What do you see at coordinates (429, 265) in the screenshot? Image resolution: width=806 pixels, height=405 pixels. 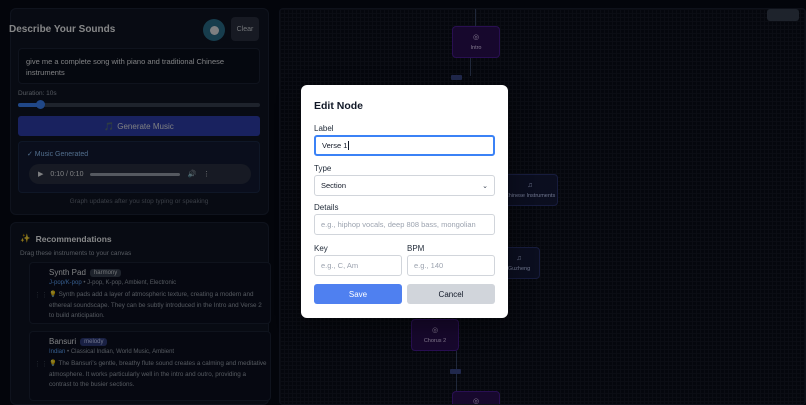 I see `bpm-placeholder: e.g., 140` at bounding box center [429, 265].